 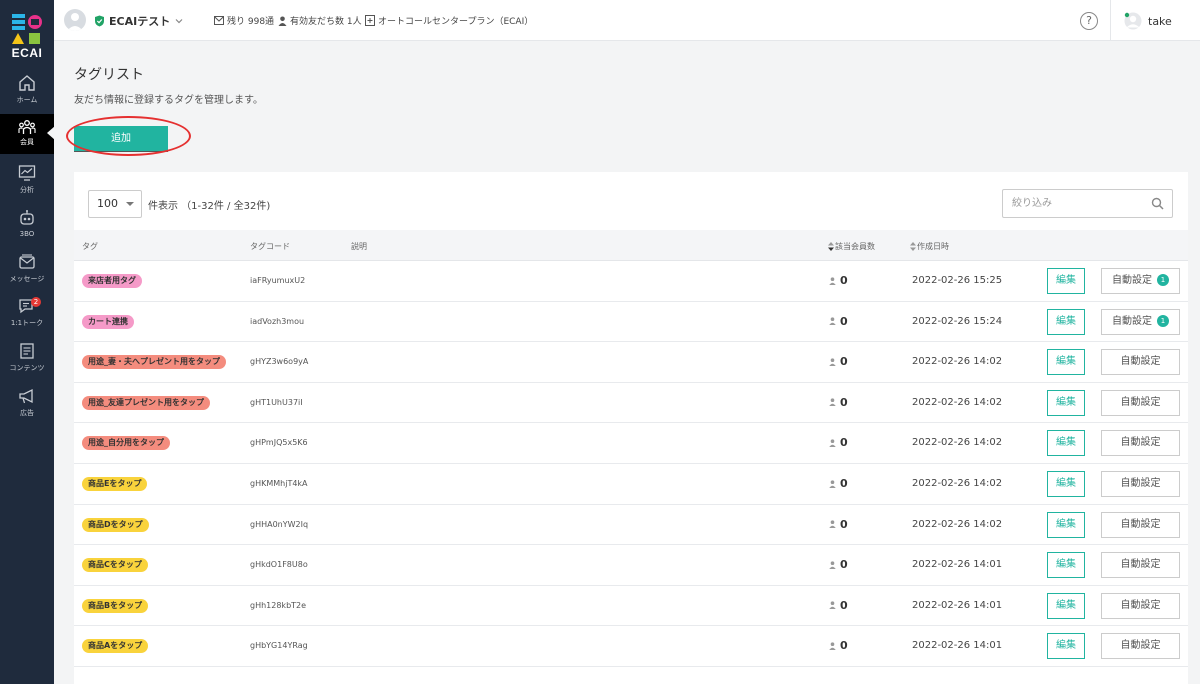 I want to click on sidebar-item-analytics: 分析, so click(x=27, y=184).